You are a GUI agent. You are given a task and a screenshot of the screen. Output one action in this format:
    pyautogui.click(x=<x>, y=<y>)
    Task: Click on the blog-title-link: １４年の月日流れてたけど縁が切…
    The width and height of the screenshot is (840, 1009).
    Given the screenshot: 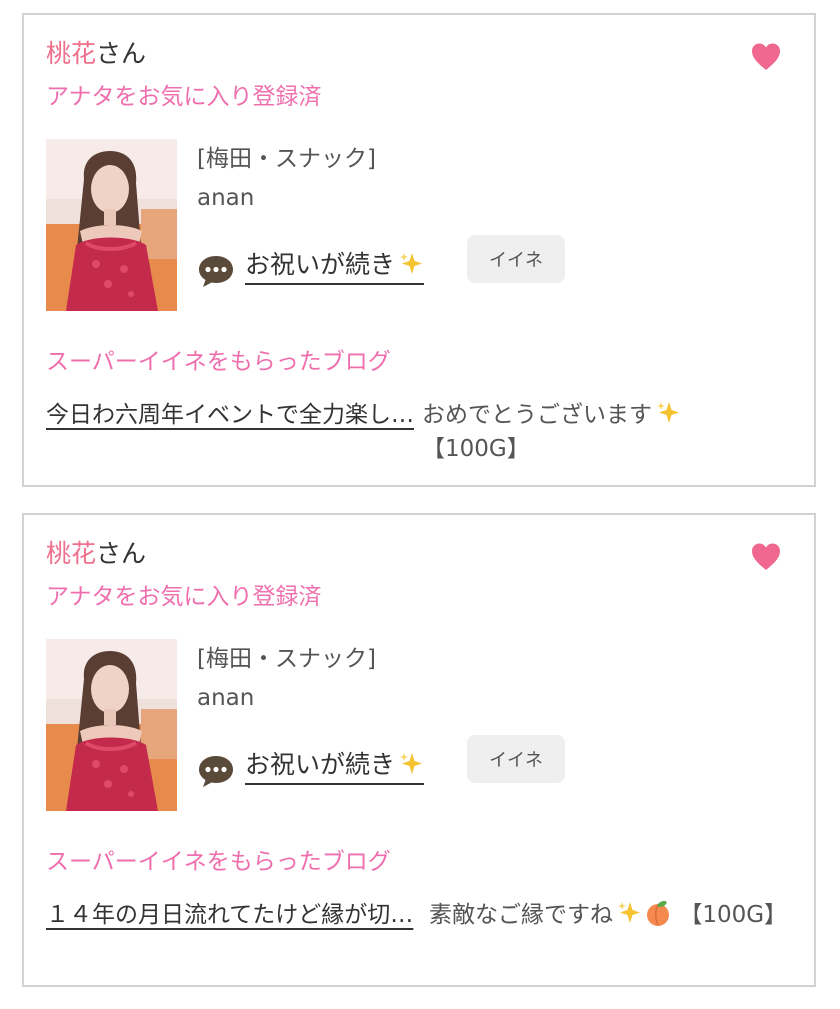 What is the action you would take?
    pyautogui.click(x=231, y=915)
    